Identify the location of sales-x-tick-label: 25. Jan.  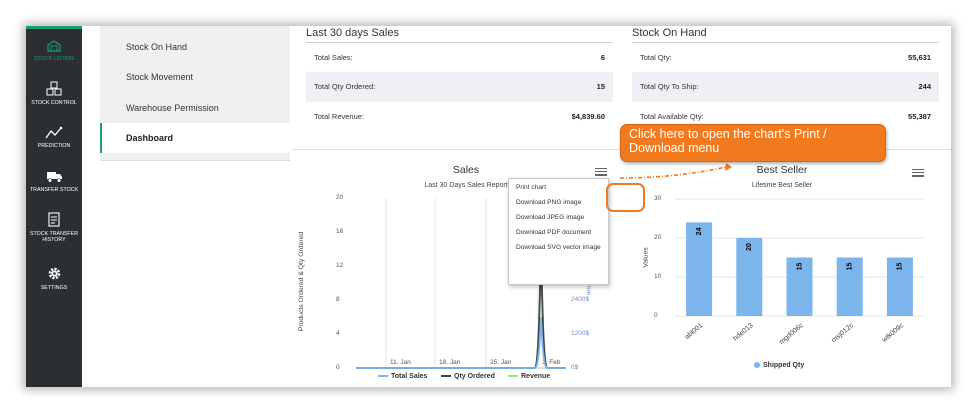
(501, 362).